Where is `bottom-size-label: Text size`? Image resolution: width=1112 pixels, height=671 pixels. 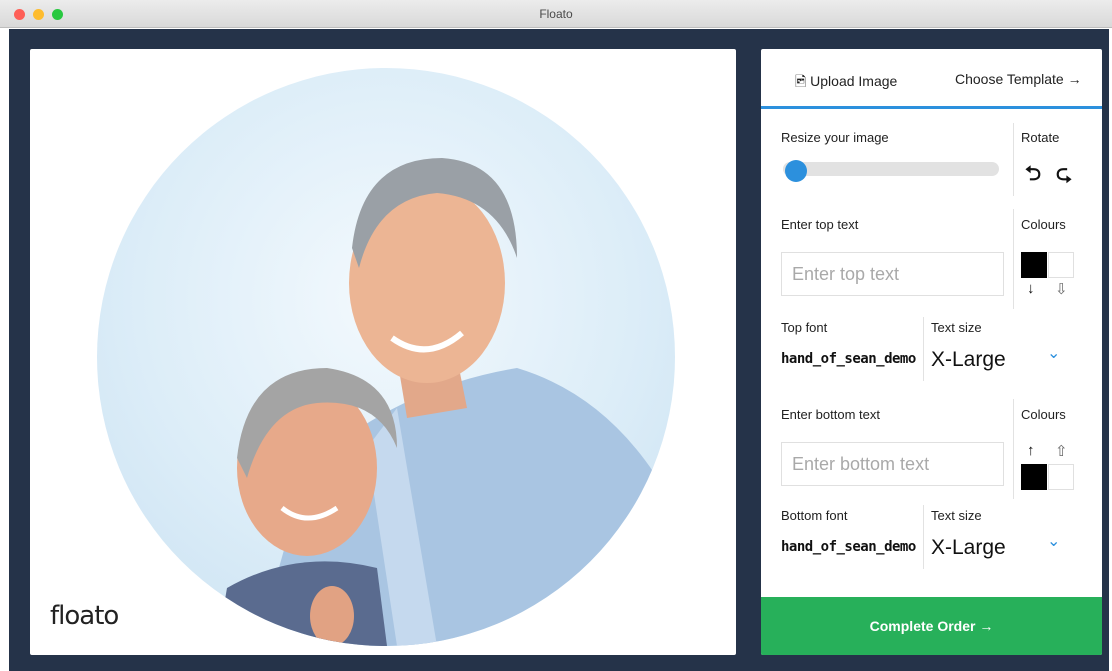 bottom-size-label: Text size is located at coordinates (956, 515).